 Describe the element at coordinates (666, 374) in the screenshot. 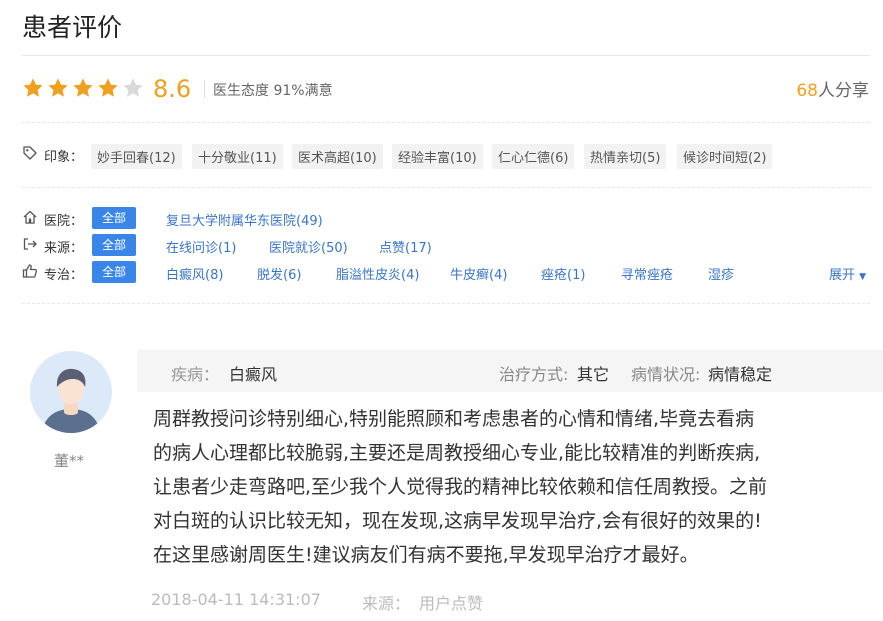

I see `status-label: 病情状况:` at that location.